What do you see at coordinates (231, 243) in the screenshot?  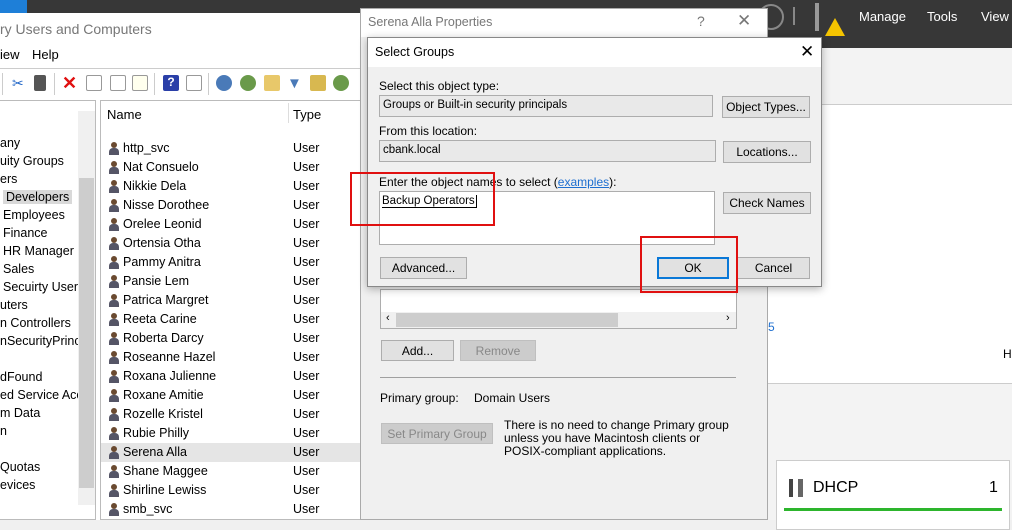 I see `table-row: Ortensia Otha User` at bounding box center [231, 243].